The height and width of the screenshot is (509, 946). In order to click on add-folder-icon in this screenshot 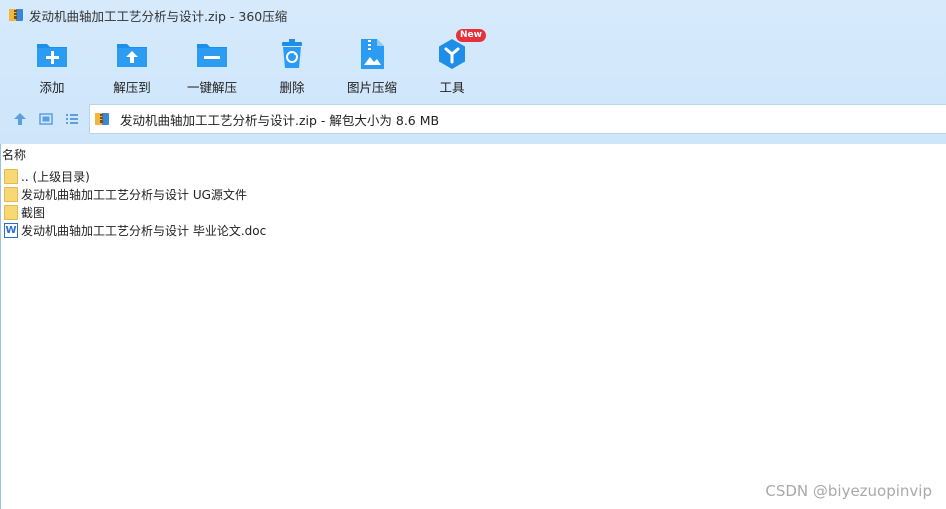, I will do `click(52, 54)`.